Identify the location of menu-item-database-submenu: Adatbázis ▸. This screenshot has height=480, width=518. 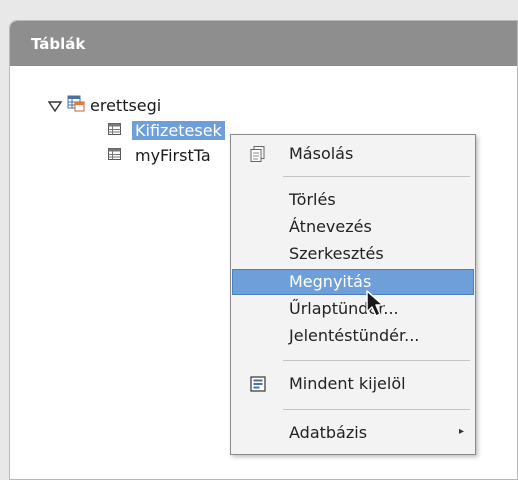
(353, 433).